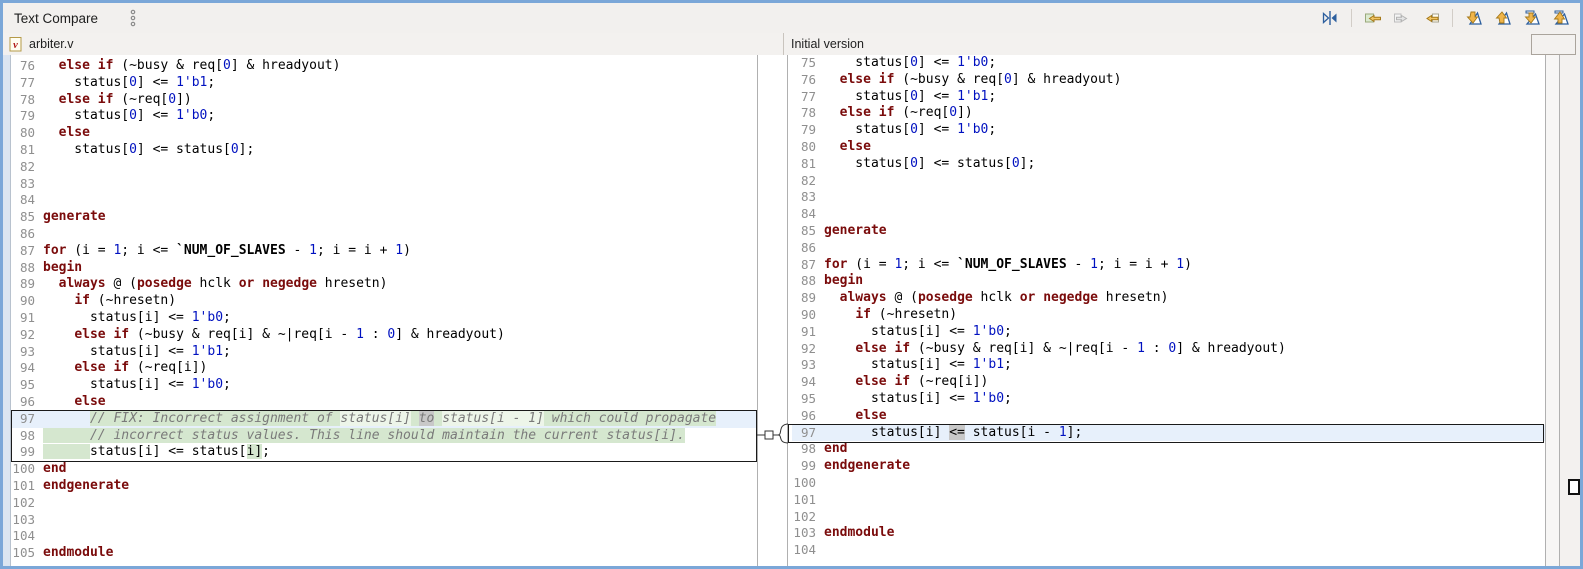 The height and width of the screenshot is (569, 1583). Describe the element at coordinates (836, 449) in the screenshot. I see `code-text: end` at that location.